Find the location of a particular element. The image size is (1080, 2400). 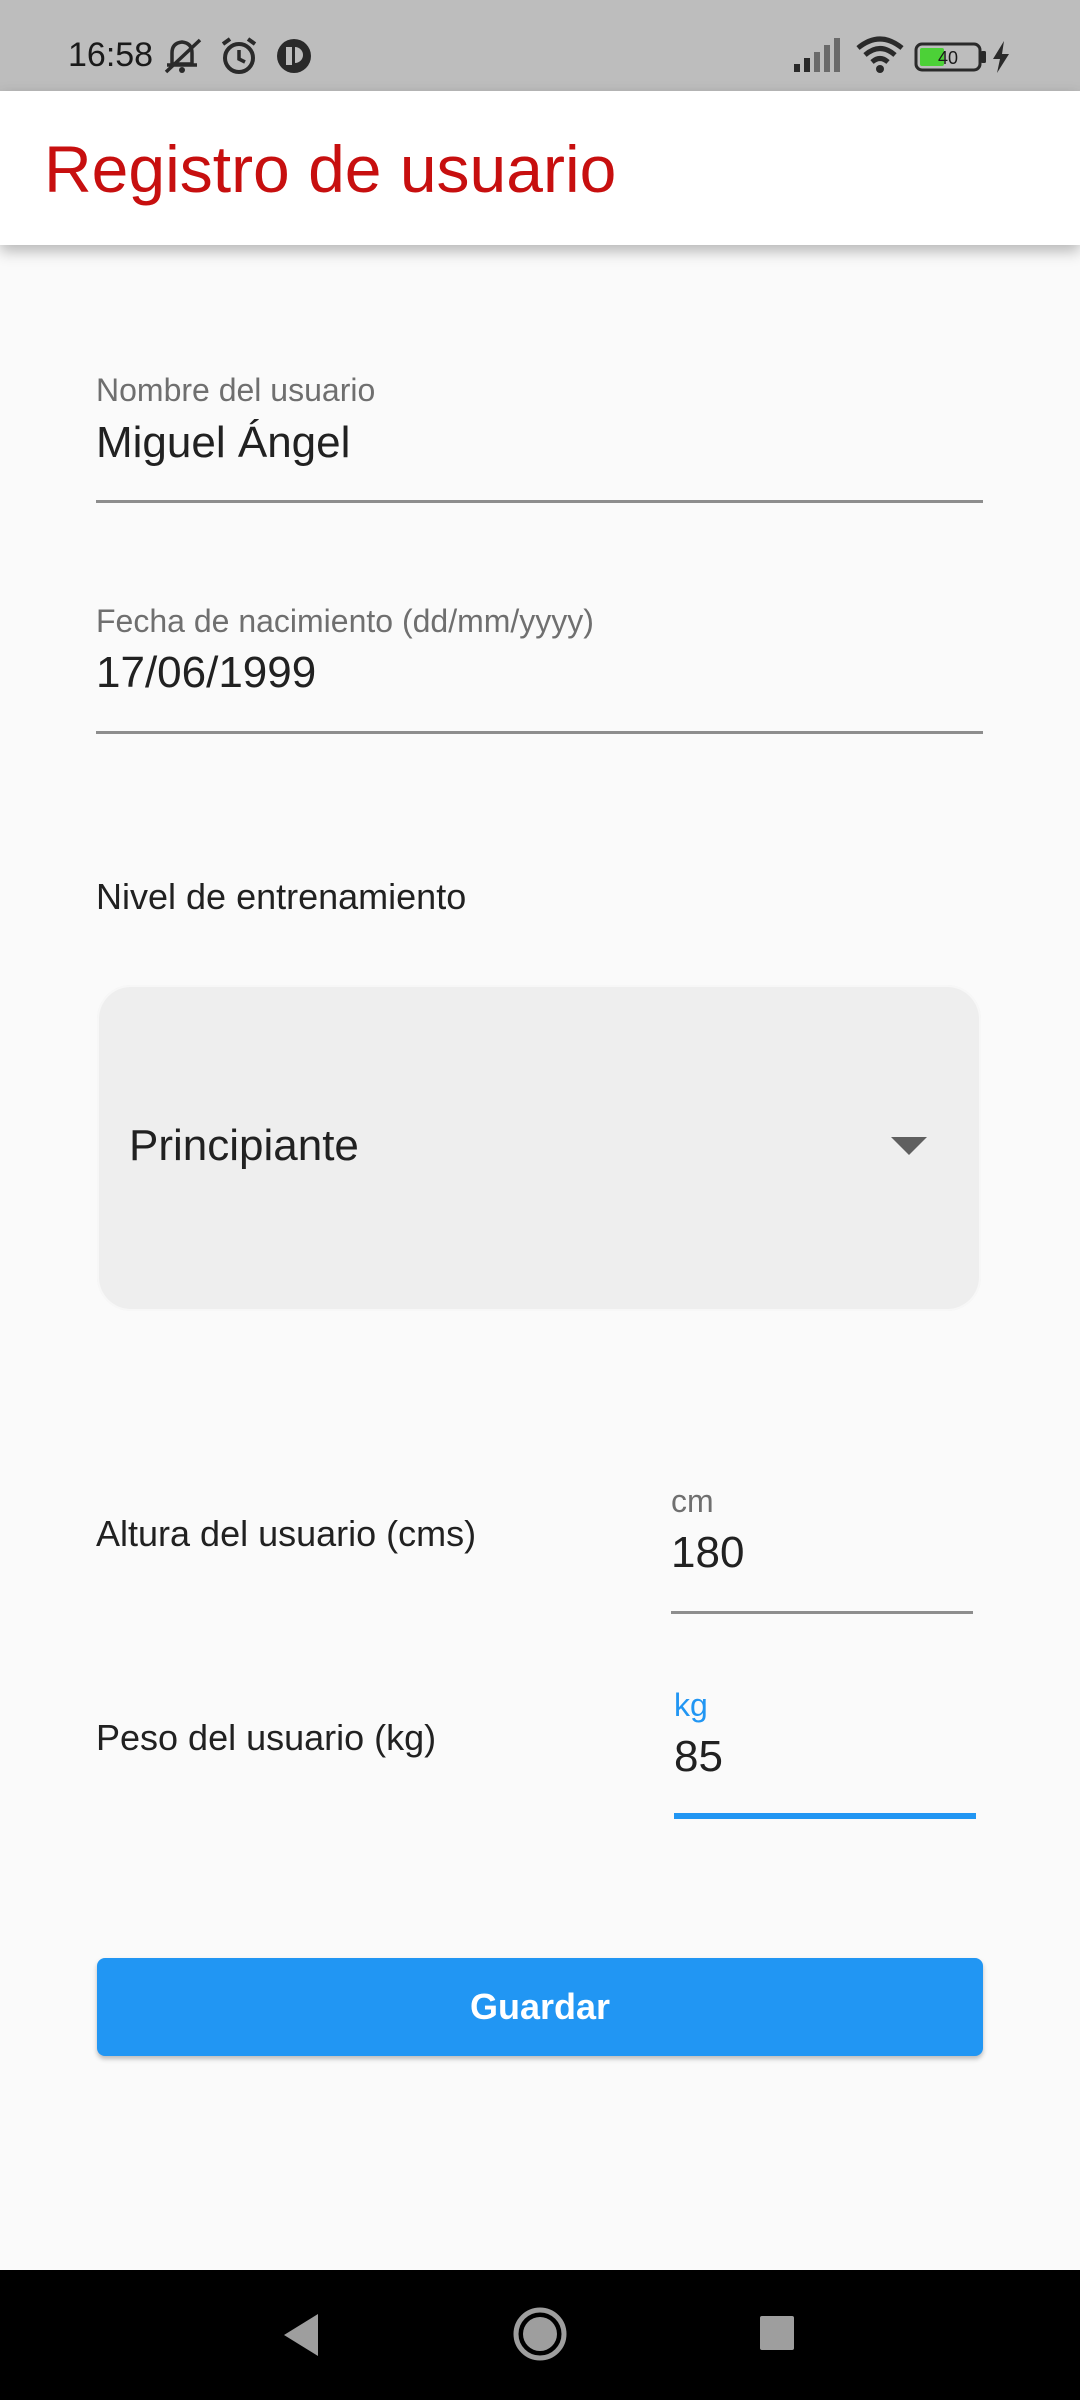

height-input: 180 is located at coordinates (707, 1553).